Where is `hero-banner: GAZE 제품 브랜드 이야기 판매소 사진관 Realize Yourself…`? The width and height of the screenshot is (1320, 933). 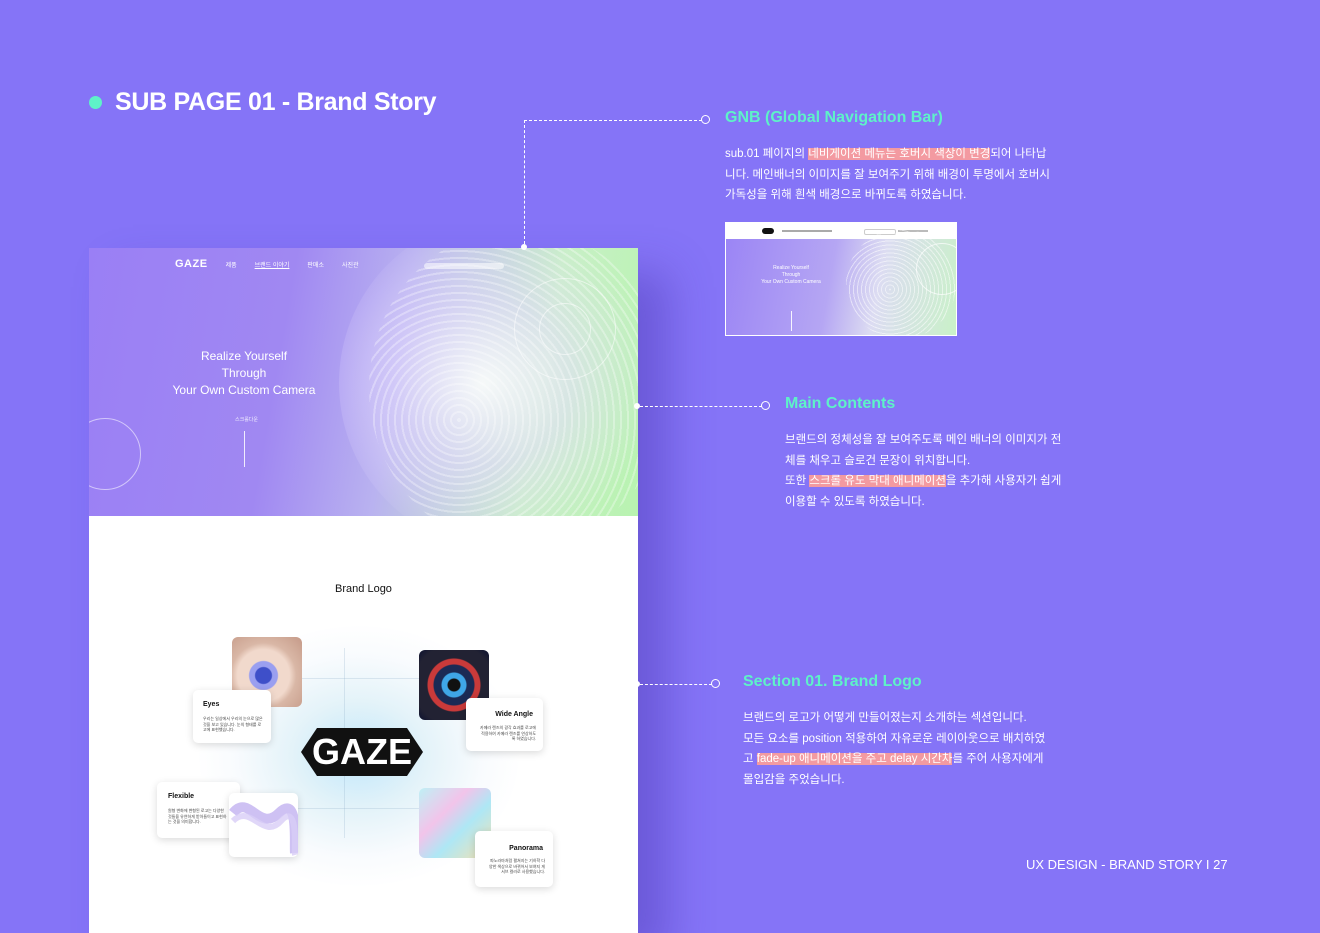
hero-banner: GAZE 제품 브랜드 이야기 판매소 사진관 Realize Yourself… is located at coordinates (363, 382).